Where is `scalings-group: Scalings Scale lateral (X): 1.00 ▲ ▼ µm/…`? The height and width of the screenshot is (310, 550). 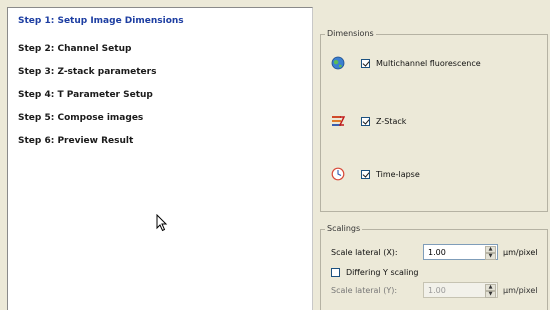
scalings-group: Scalings Scale lateral (X): 1.00 ▲ ▼ µm/… is located at coordinates (434, 266).